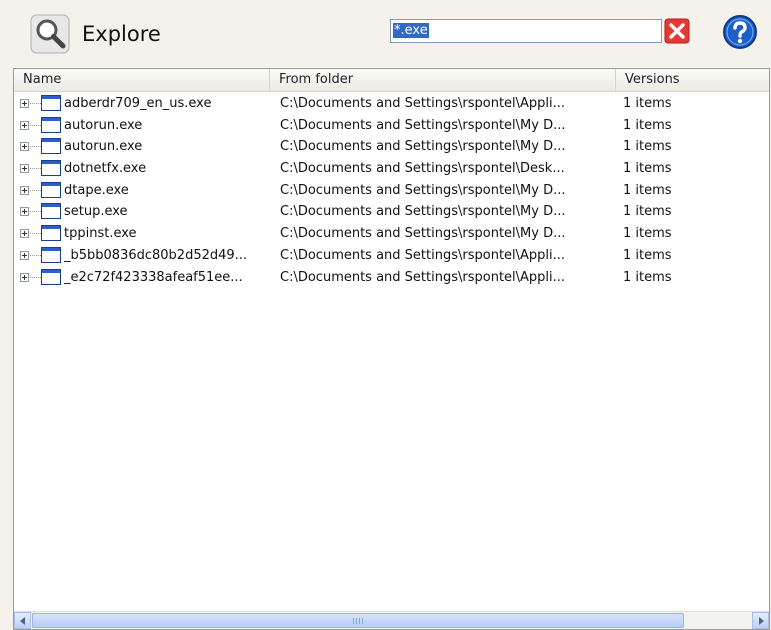  I want to click on chevron-left-icon, so click(20, 621).